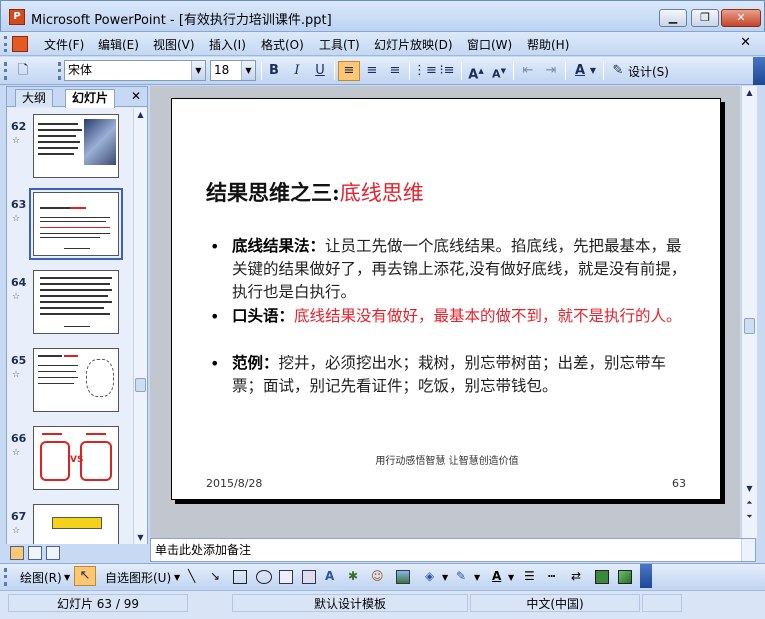 Image resolution: width=765 pixels, height=619 pixels. Describe the element at coordinates (215, 576) in the screenshot. I see `arrow-icon: ↘` at that location.